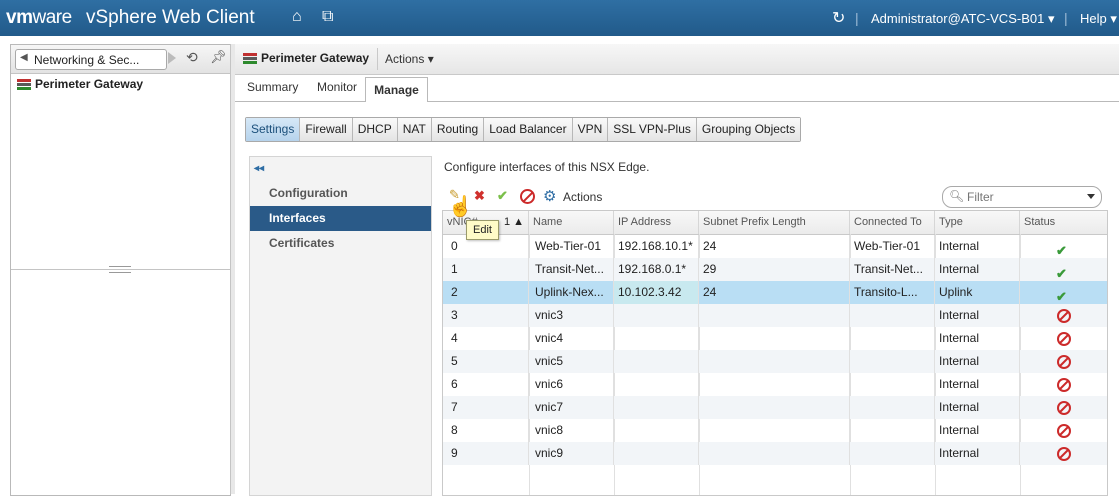 The width and height of the screenshot is (1119, 496). What do you see at coordinates (977, 222) in the screenshot?
I see `col-header-type: Type` at bounding box center [977, 222].